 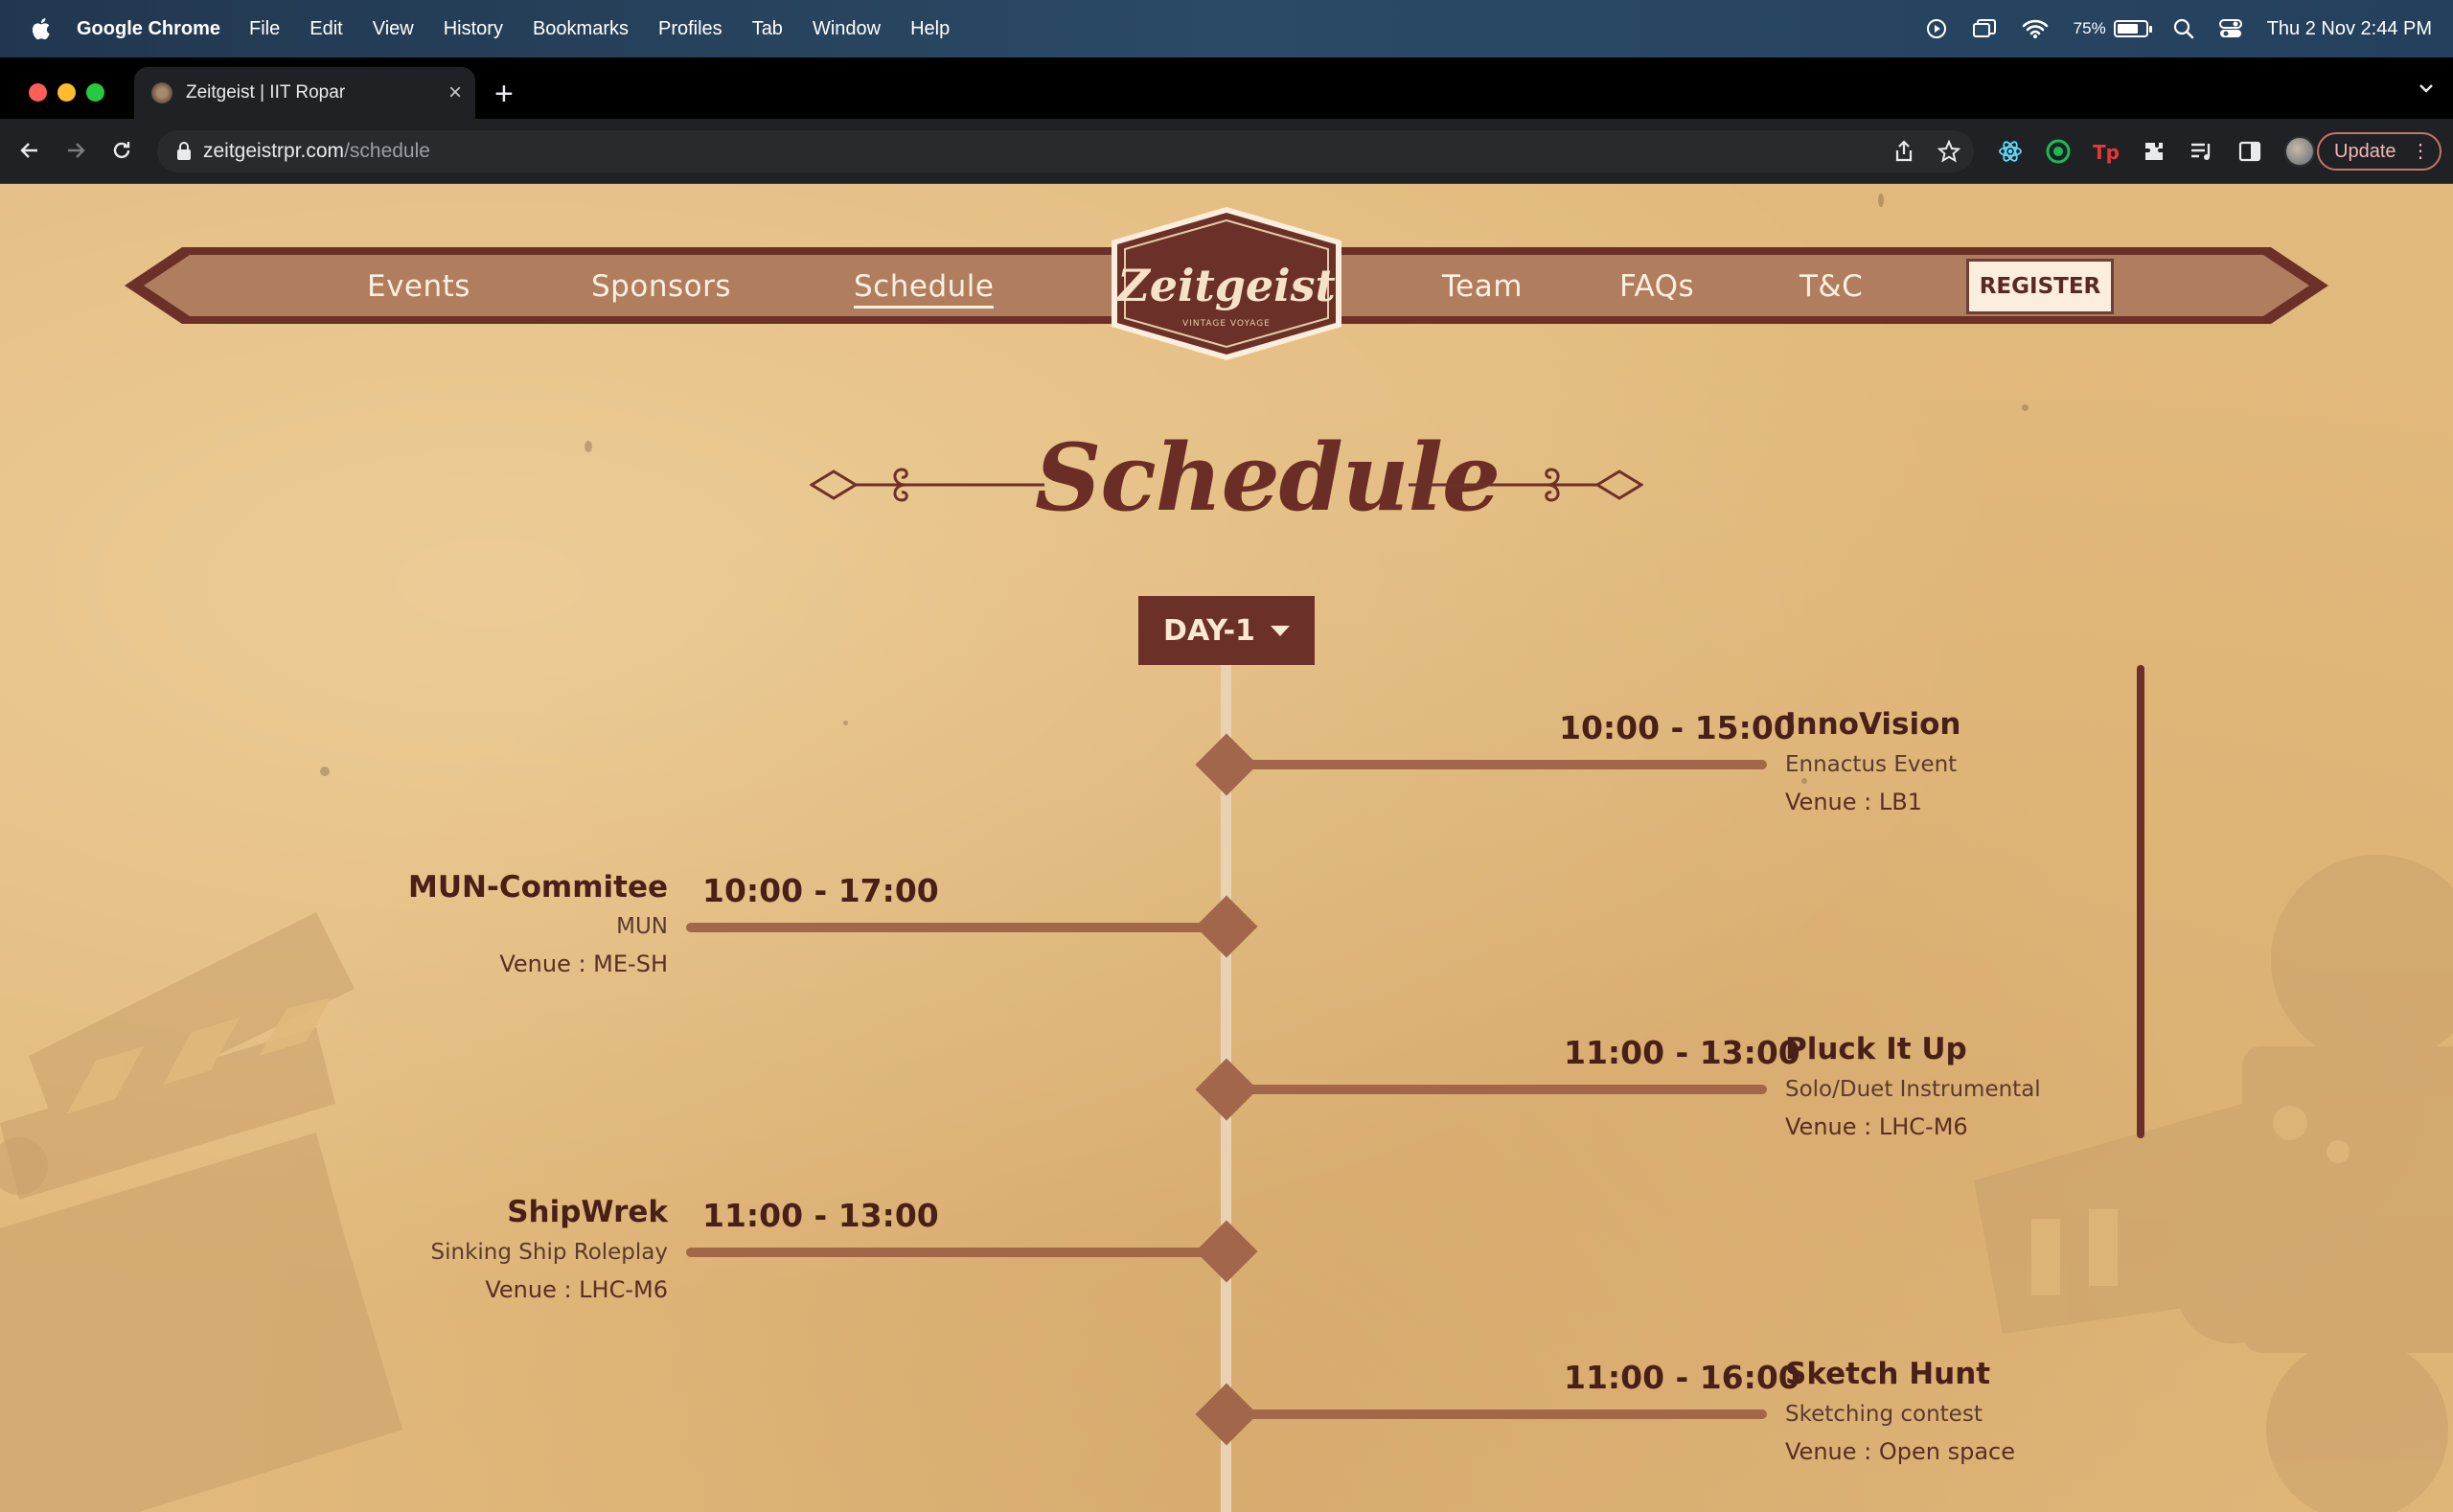 What do you see at coordinates (1871, 764) in the screenshot?
I see `event-category: Ennactus Event` at bounding box center [1871, 764].